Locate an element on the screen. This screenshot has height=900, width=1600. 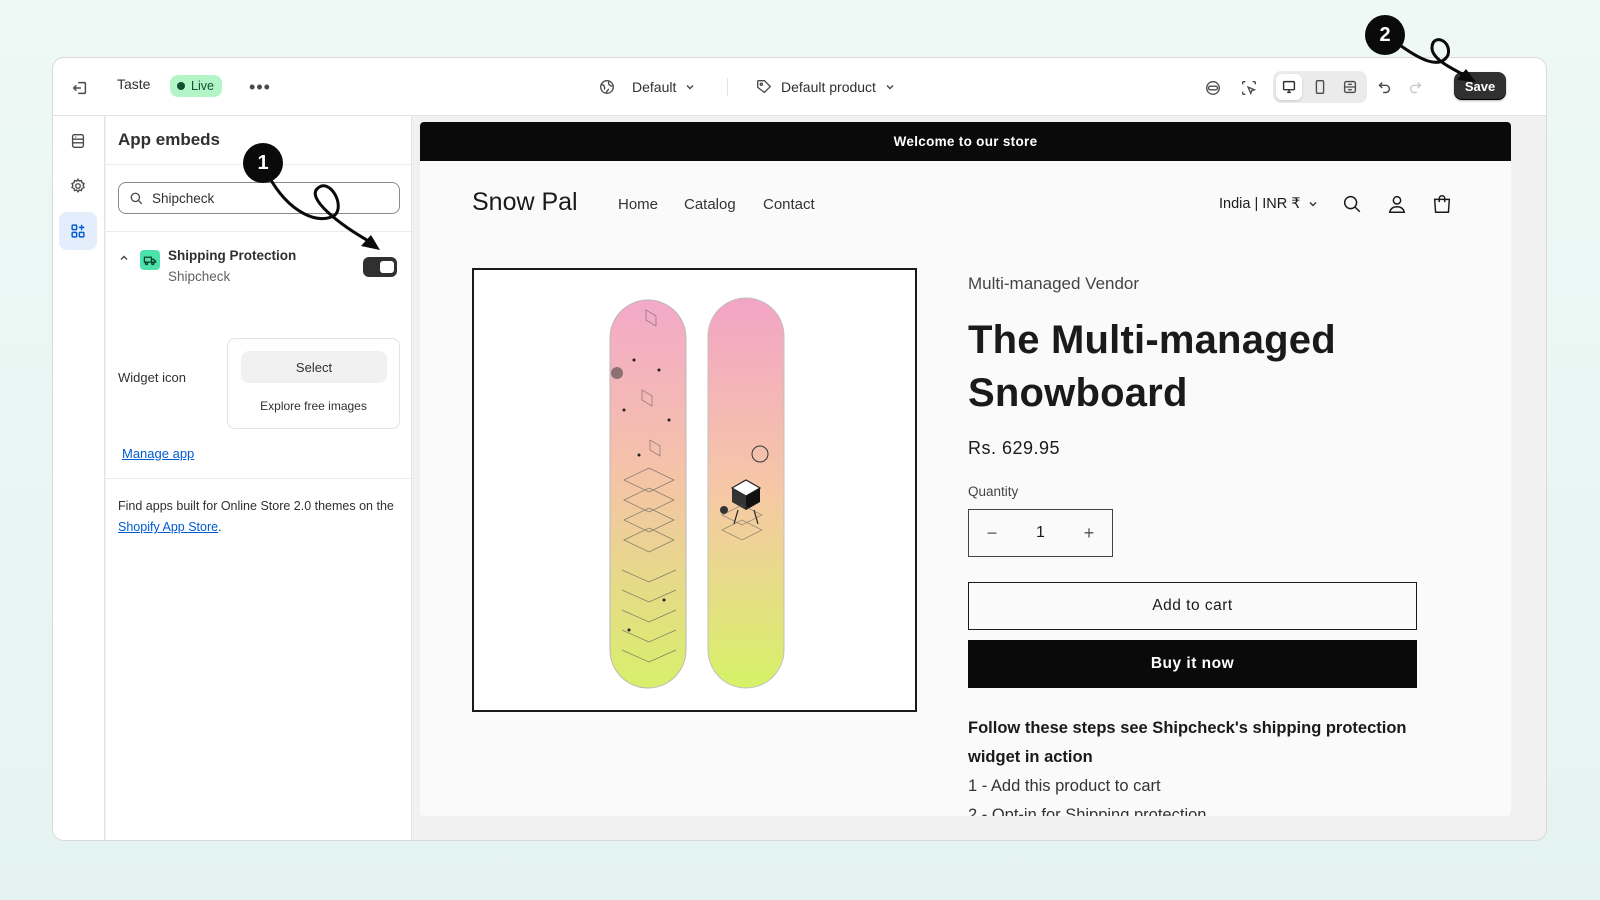
mobile-view-icon is located at coordinates (1320, 87).